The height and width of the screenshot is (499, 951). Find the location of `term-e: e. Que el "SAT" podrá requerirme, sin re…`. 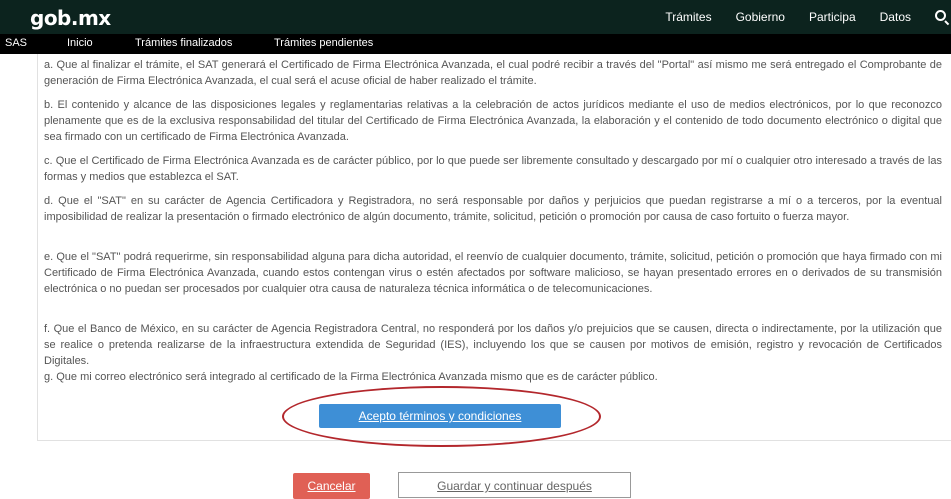

term-e: e. Que el "SAT" podrá requerirme, sin re… is located at coordinates (493, 273).